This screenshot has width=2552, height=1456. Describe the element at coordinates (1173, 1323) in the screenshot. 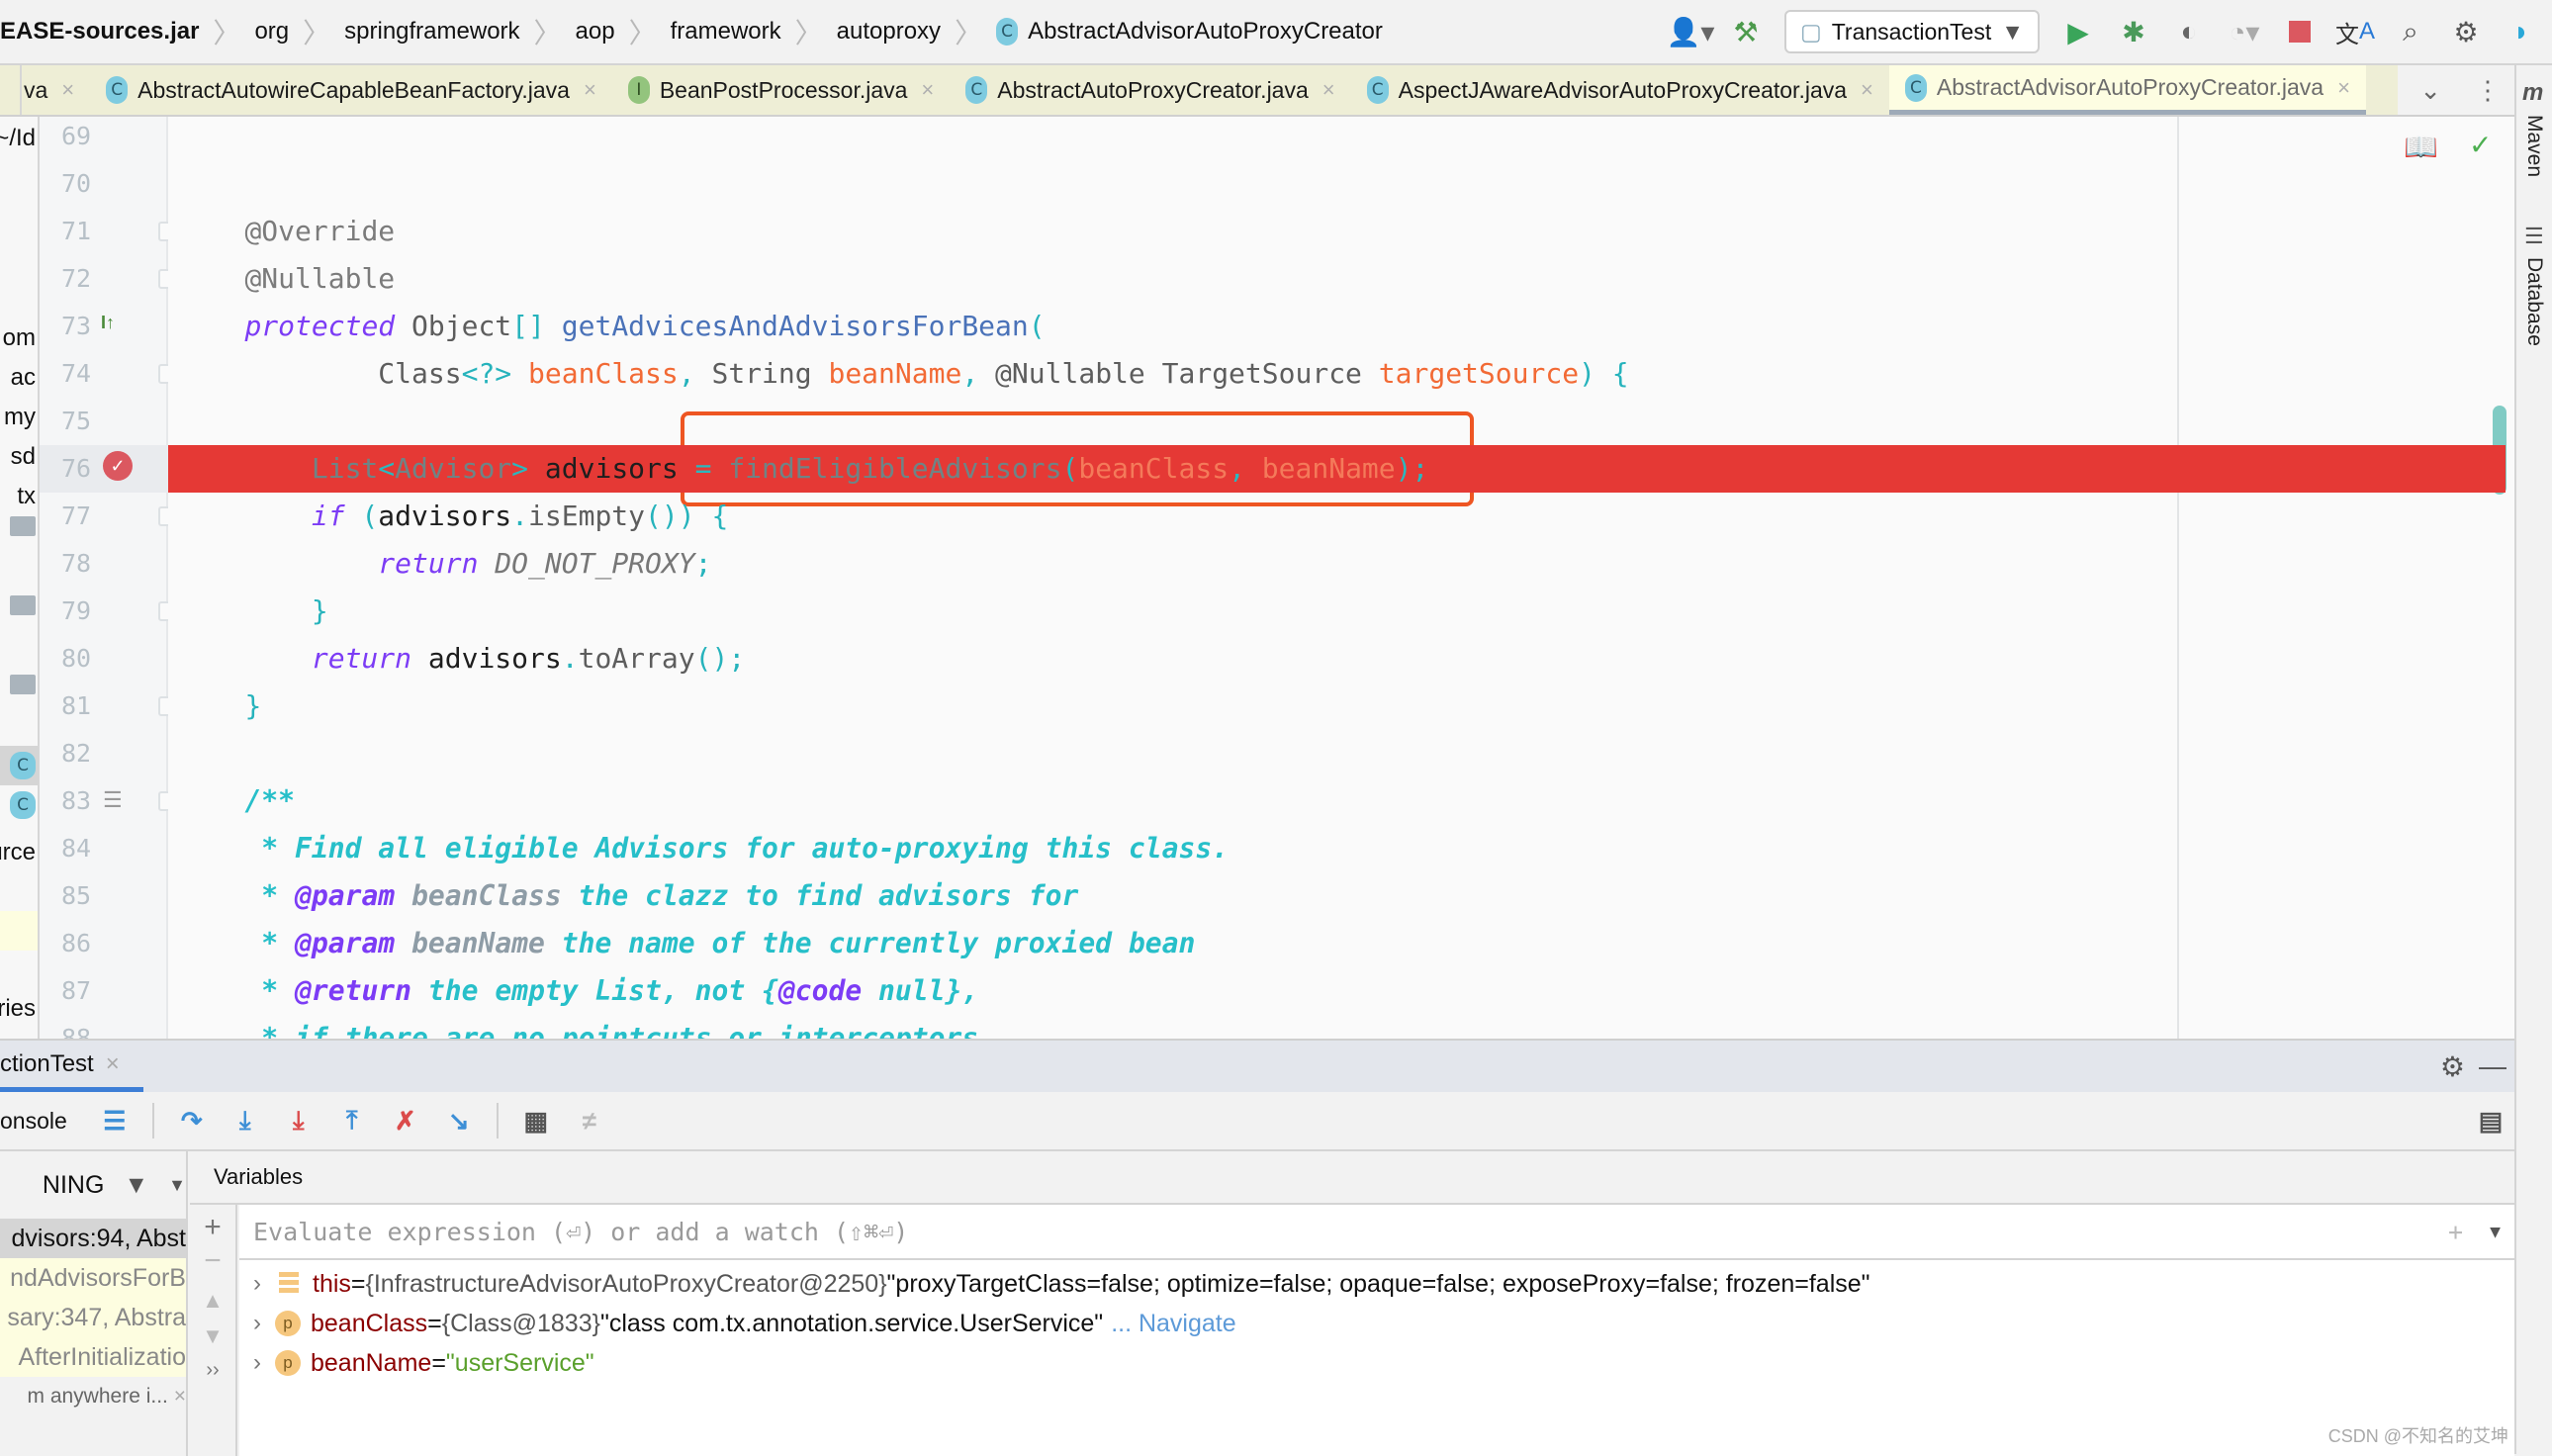

I see `navigate-link: ... Navigate` at that location.